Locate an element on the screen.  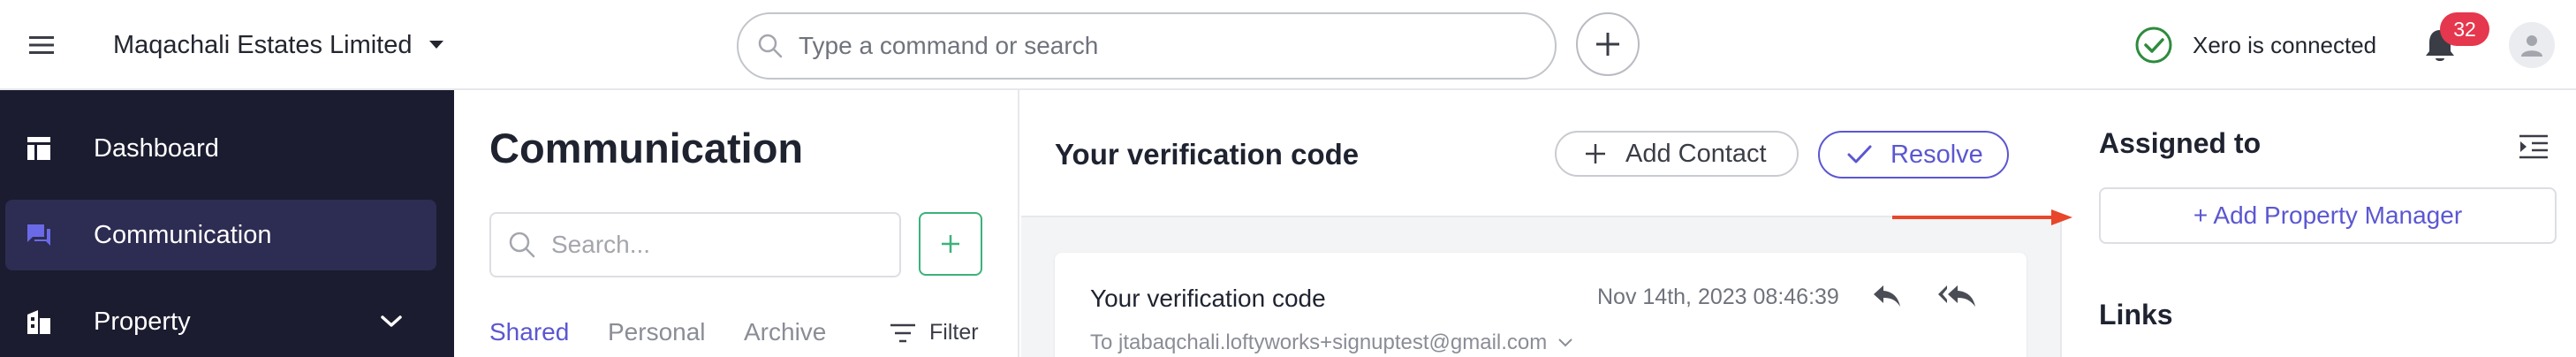
add-contact-button: Add Contact is located at coordinates (1677, 154).